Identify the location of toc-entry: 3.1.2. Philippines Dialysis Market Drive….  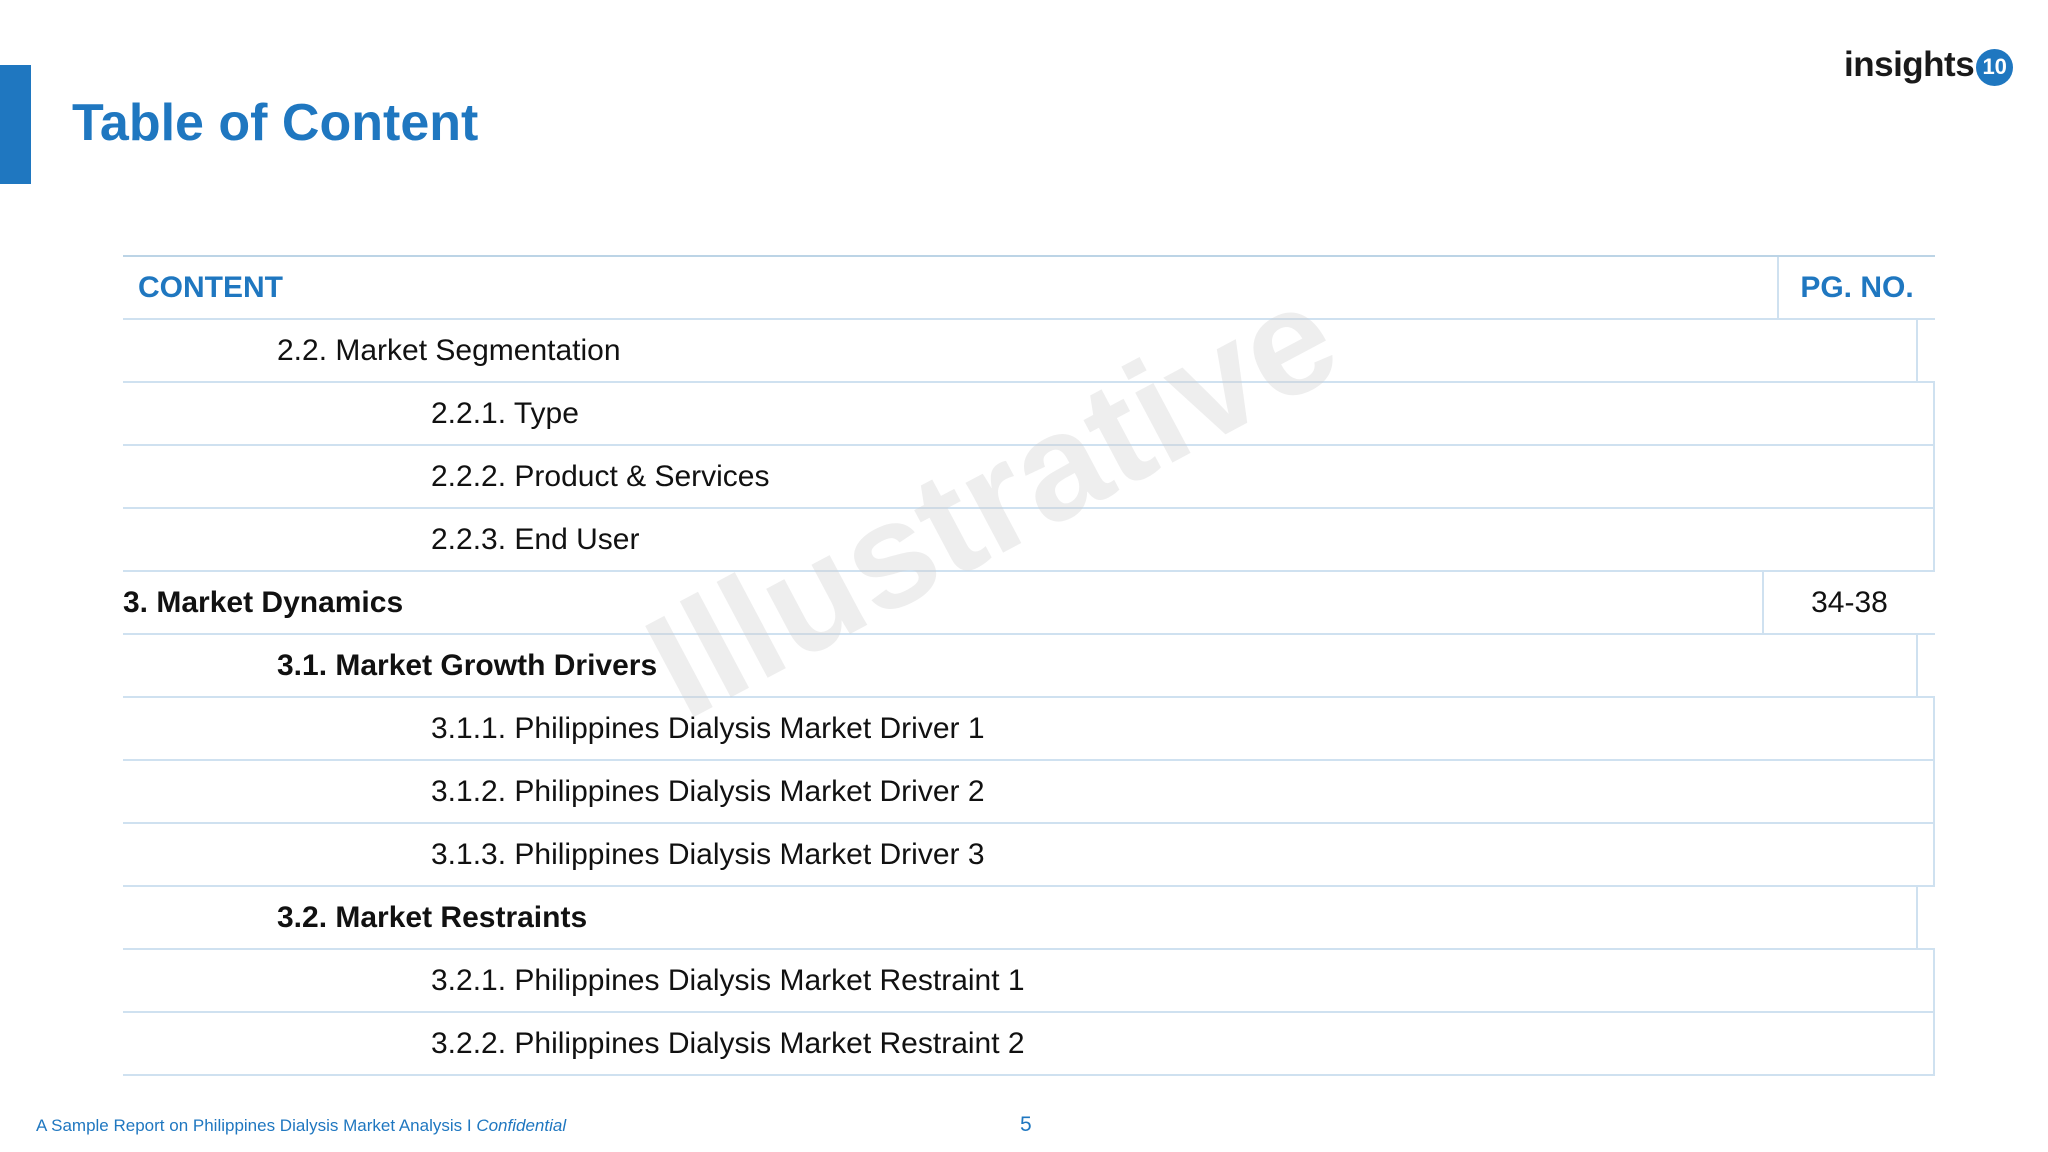
(1029, 791).